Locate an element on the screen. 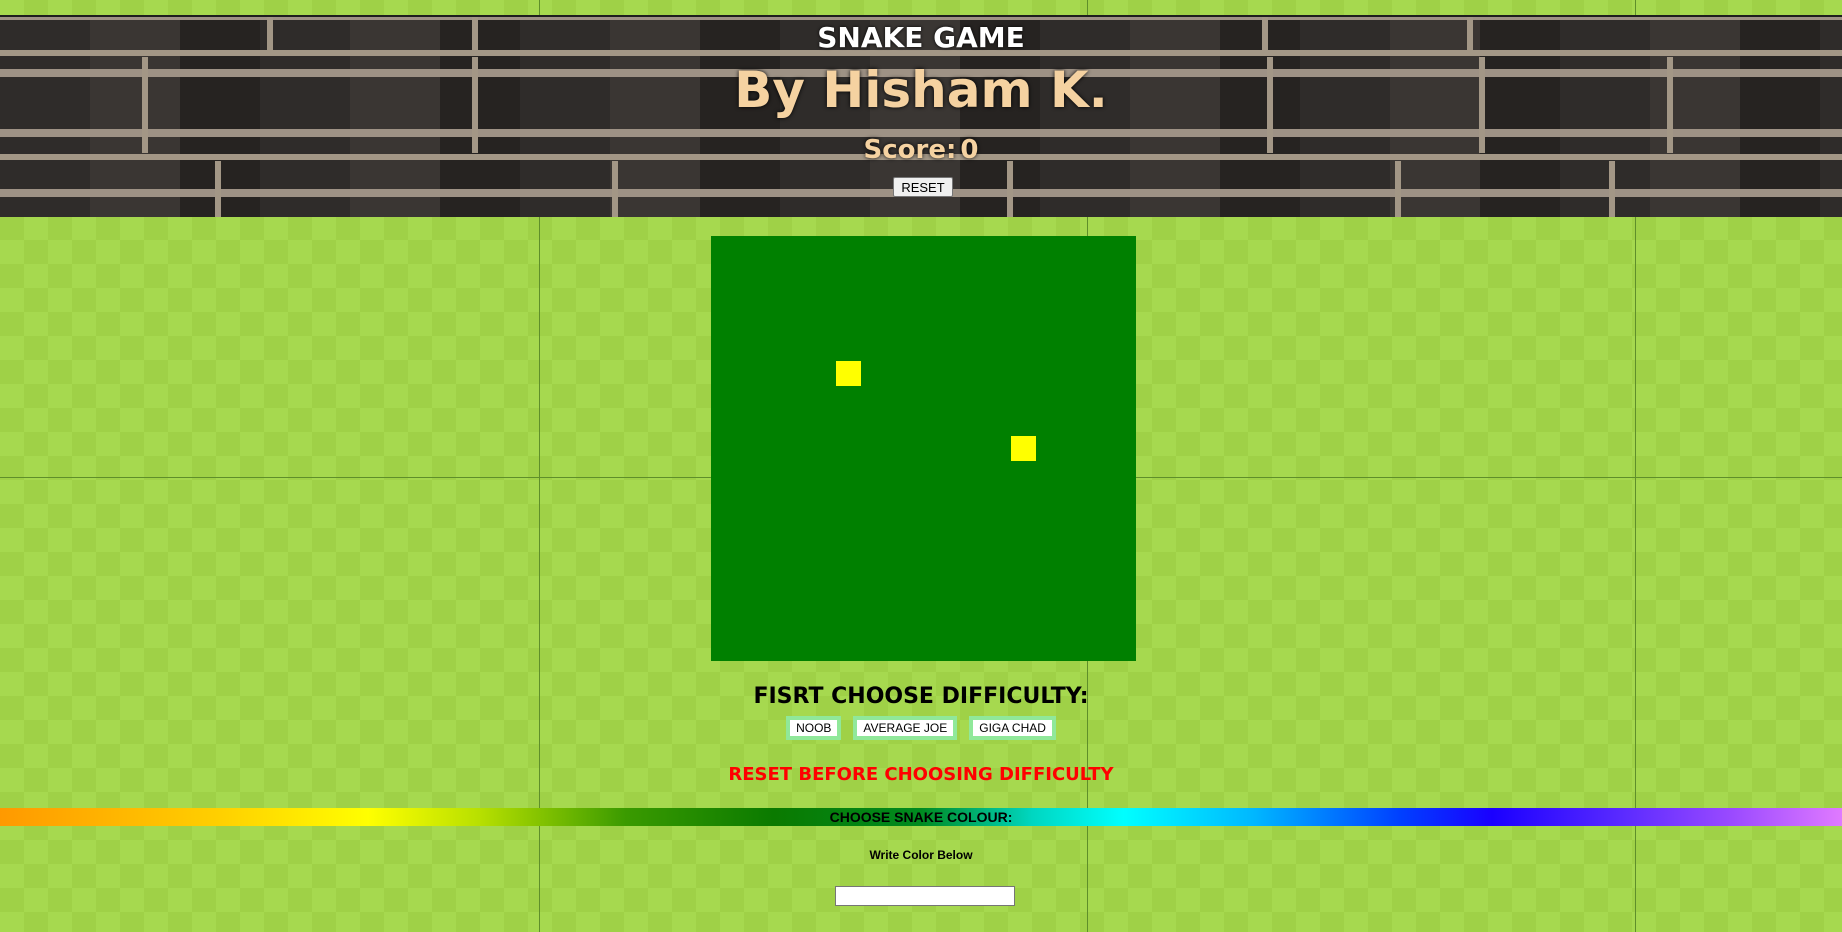 The width and height of the screenshot is (1842, 932). difficulty-title: FISRT CHOOSE DIFFICULTY: is located at coordinates (921, 696).